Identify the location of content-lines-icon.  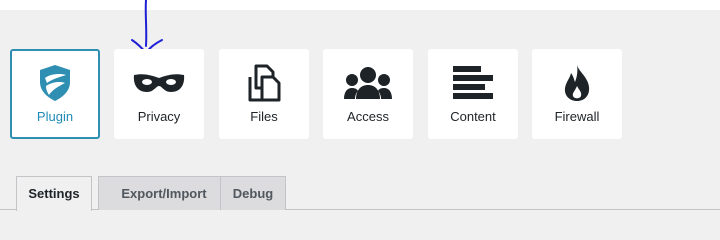
(473, 83).